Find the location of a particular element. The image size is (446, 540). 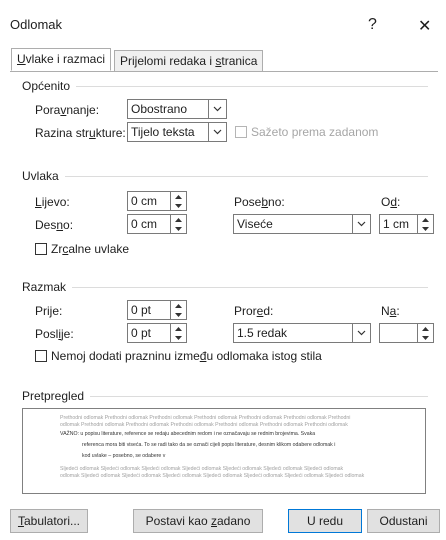

collapsed-checkbox is located at coordinates (241, 132).